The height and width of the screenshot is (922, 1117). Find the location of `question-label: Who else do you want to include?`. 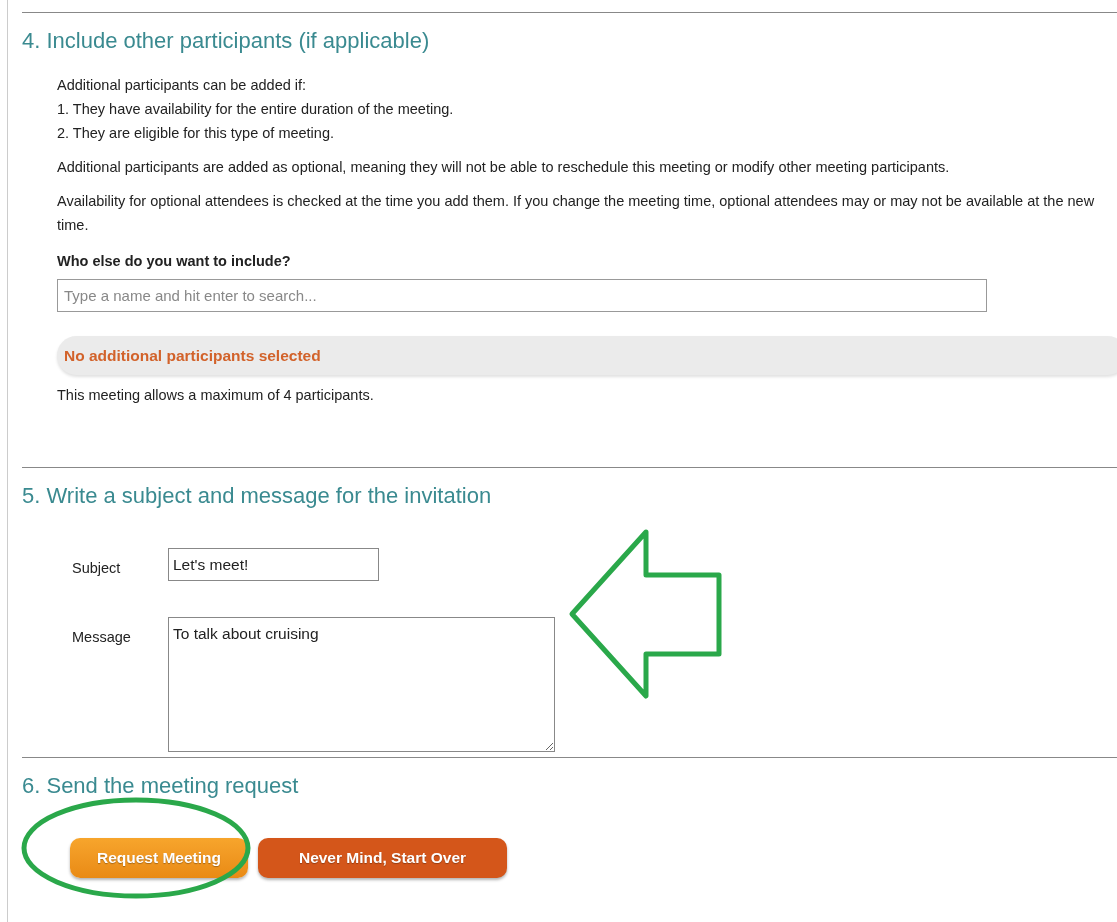

question-label: Who else do you want to include? is located at coordinates (174, 261).